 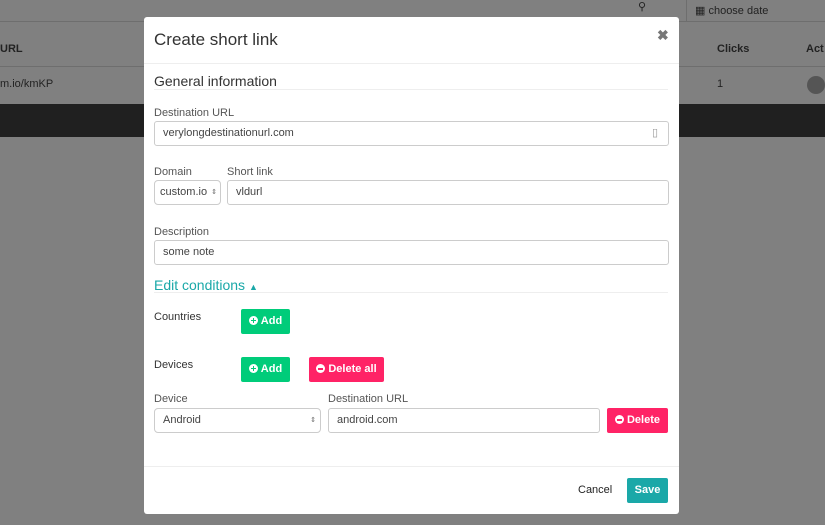 I want to click on device-select: Android ⇕, so click(x=237, y=420).